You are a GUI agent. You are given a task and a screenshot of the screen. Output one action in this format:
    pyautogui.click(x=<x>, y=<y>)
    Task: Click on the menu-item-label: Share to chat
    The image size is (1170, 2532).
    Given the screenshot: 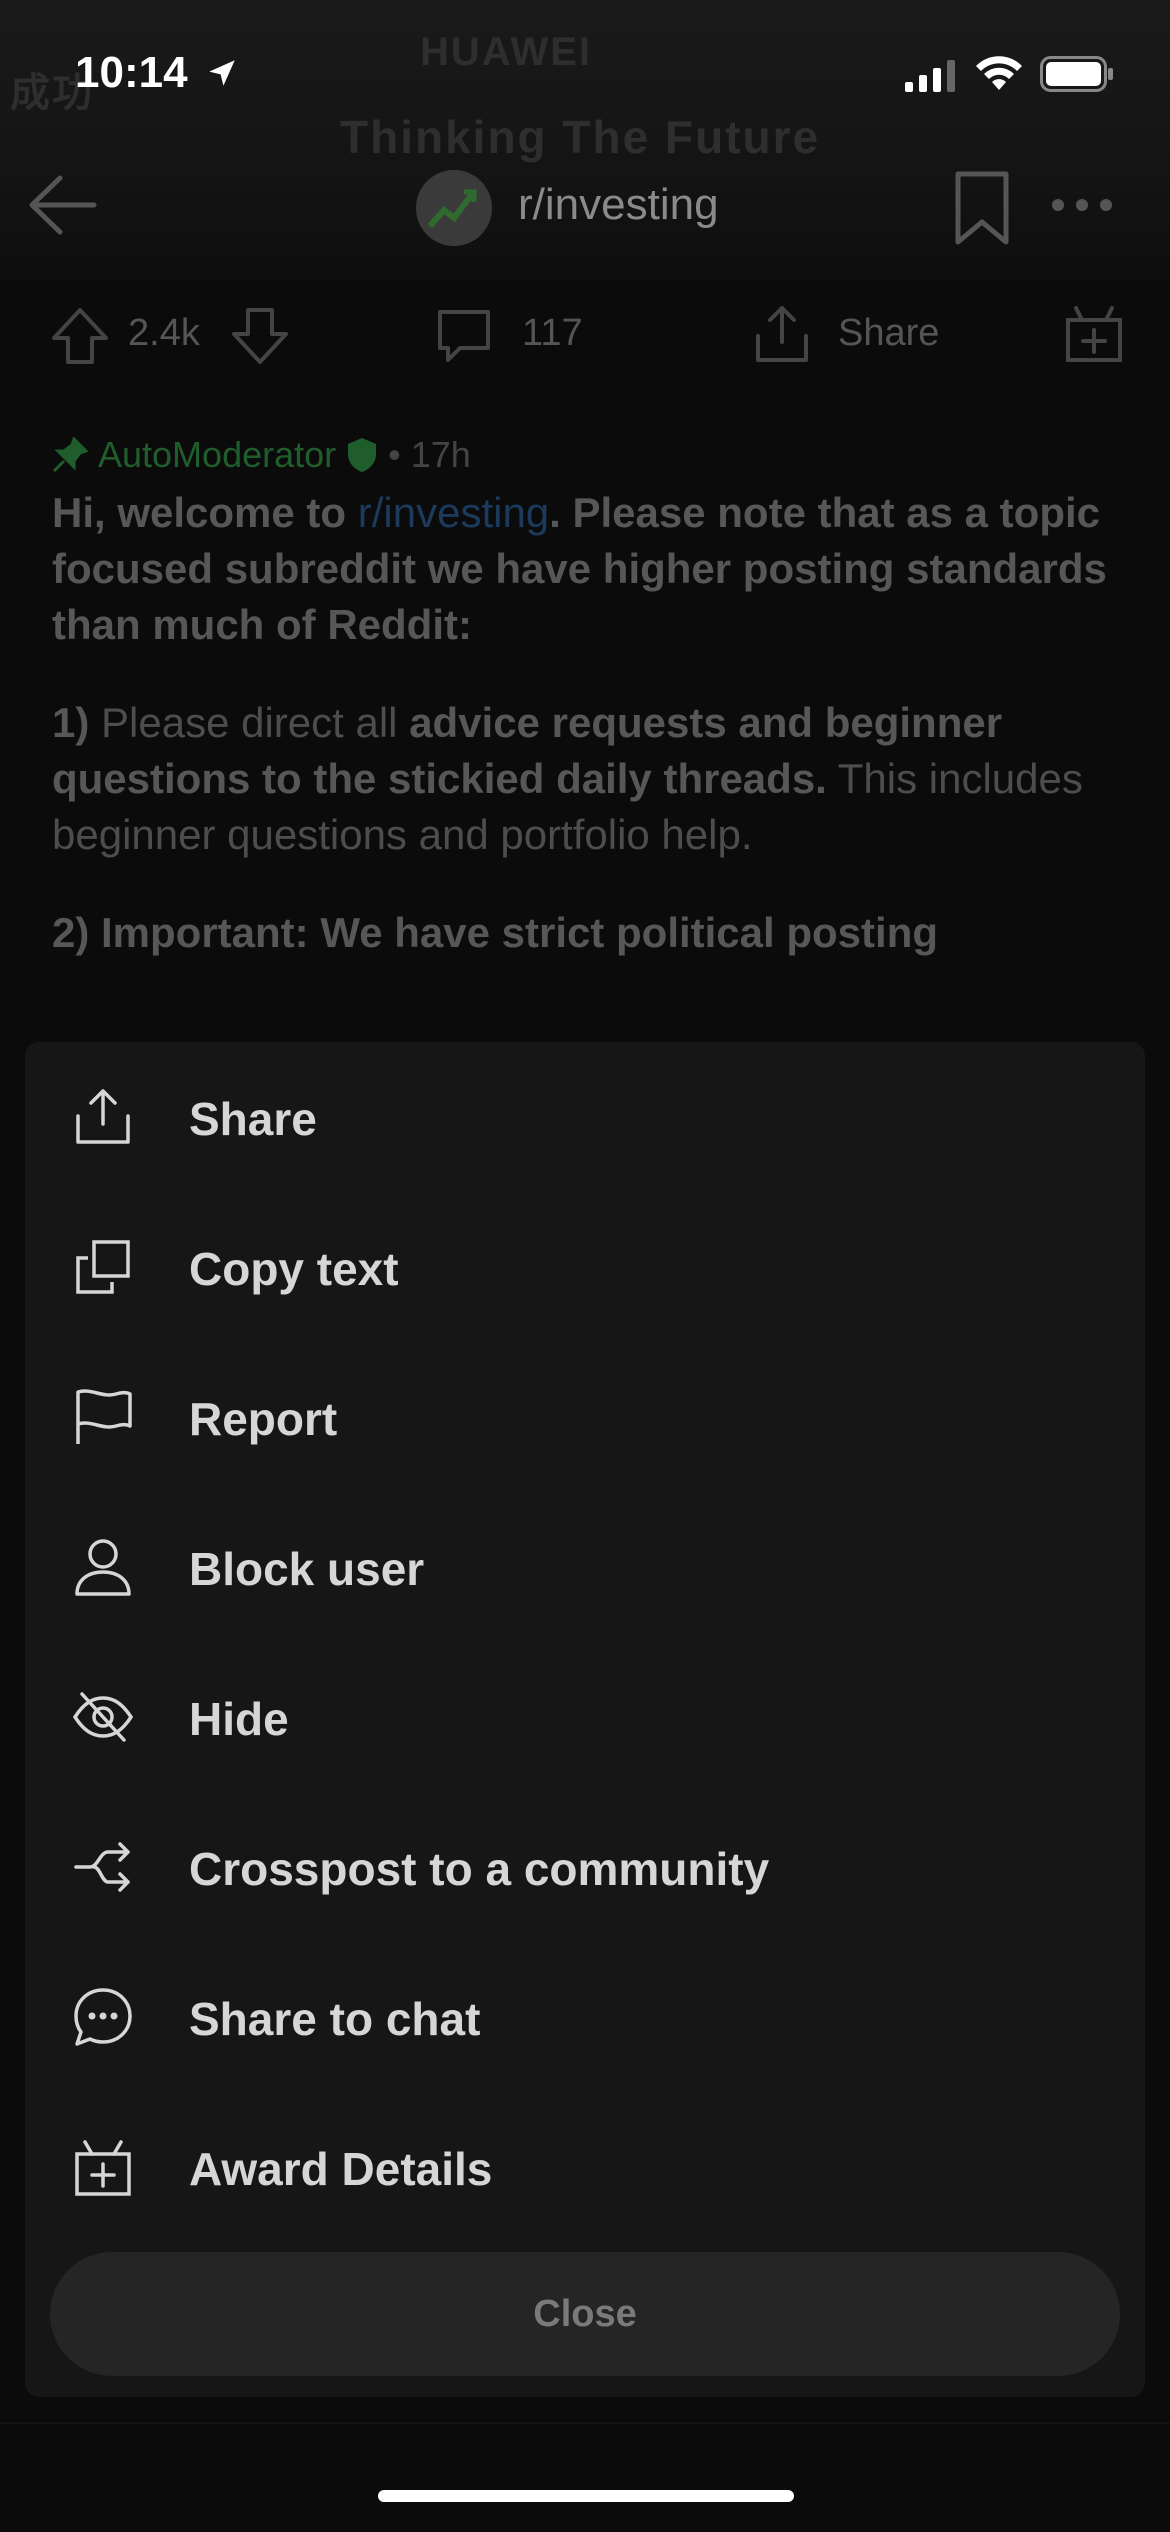 What is the action you would take?
    pyautogui.click(x=335, y=2019)
    